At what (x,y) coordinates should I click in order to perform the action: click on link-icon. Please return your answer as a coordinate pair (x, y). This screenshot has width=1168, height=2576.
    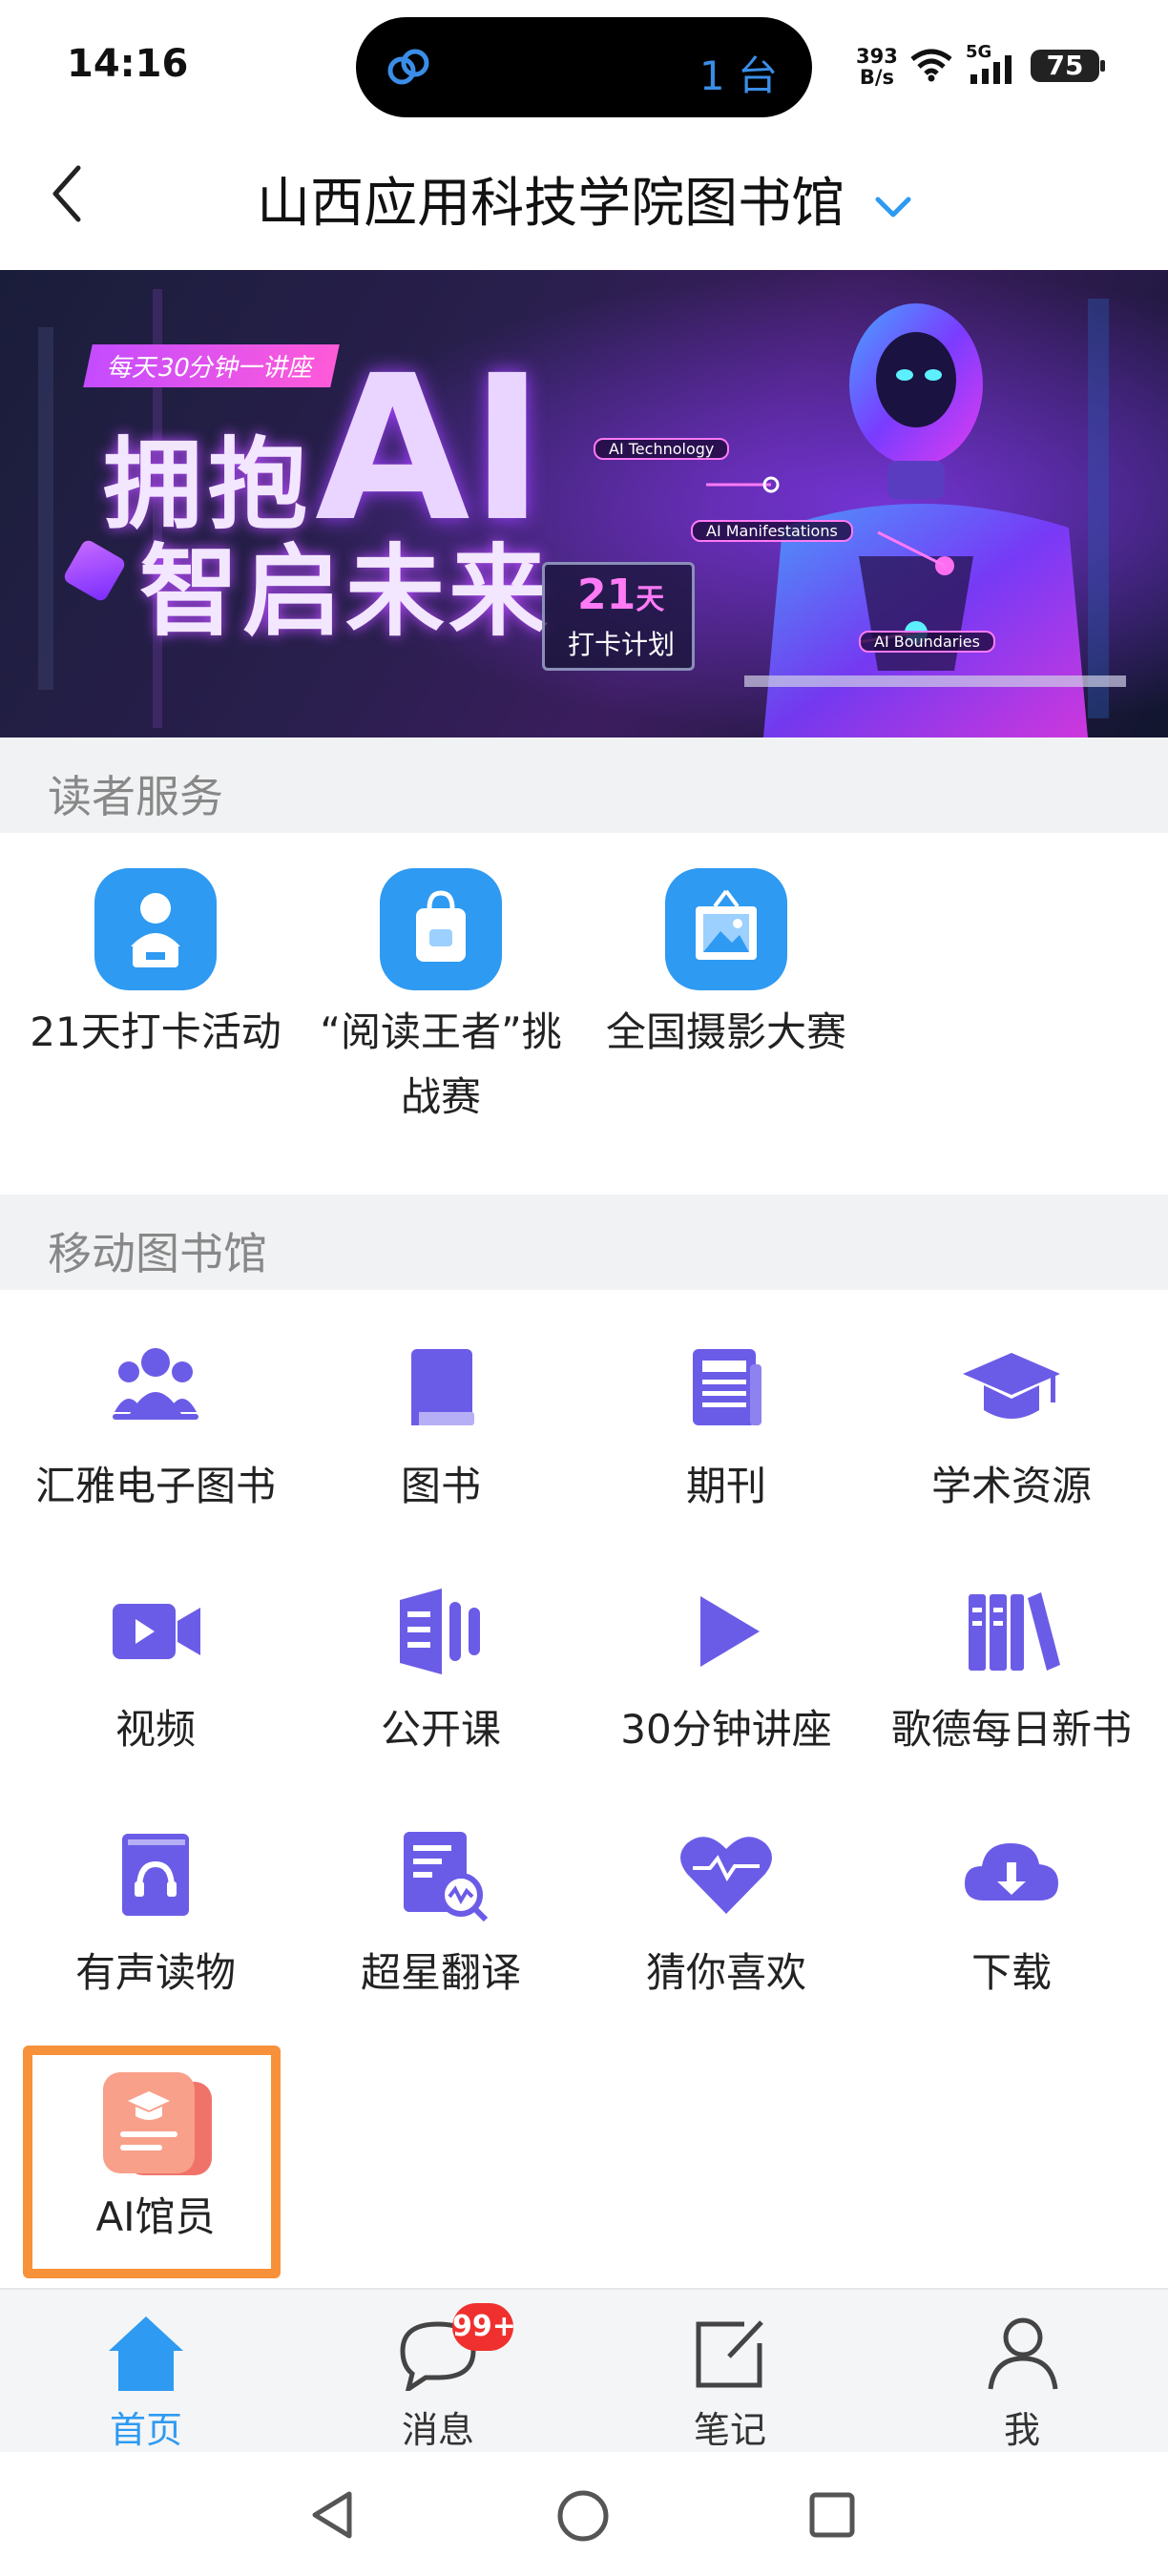
    Looking at the image, I should click on (408, 67).